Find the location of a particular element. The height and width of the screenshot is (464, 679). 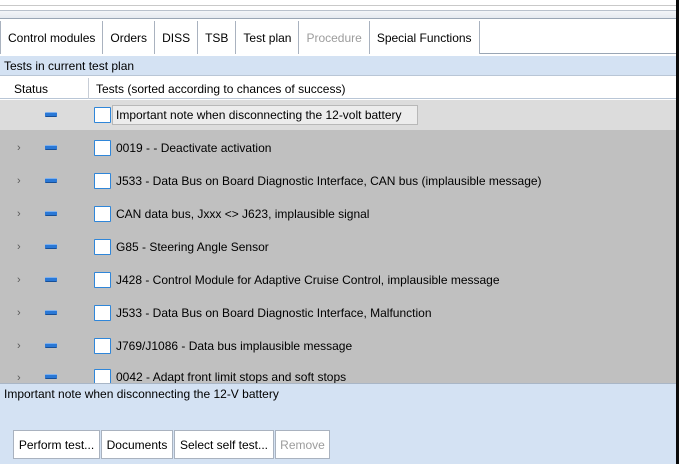

list-item-label: 0019 - - Deactivate activation is located at coordinates (194, 148).